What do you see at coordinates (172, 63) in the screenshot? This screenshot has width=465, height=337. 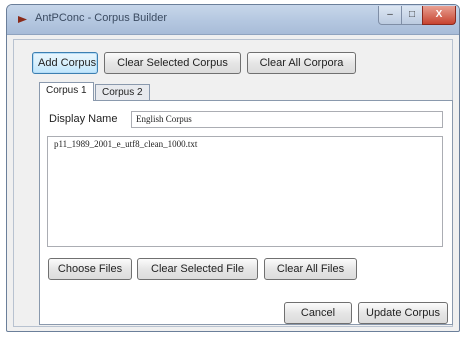 I see `clear-selected-corpus-button: Clear Selected Corpus` at bounding box center [172, 63].